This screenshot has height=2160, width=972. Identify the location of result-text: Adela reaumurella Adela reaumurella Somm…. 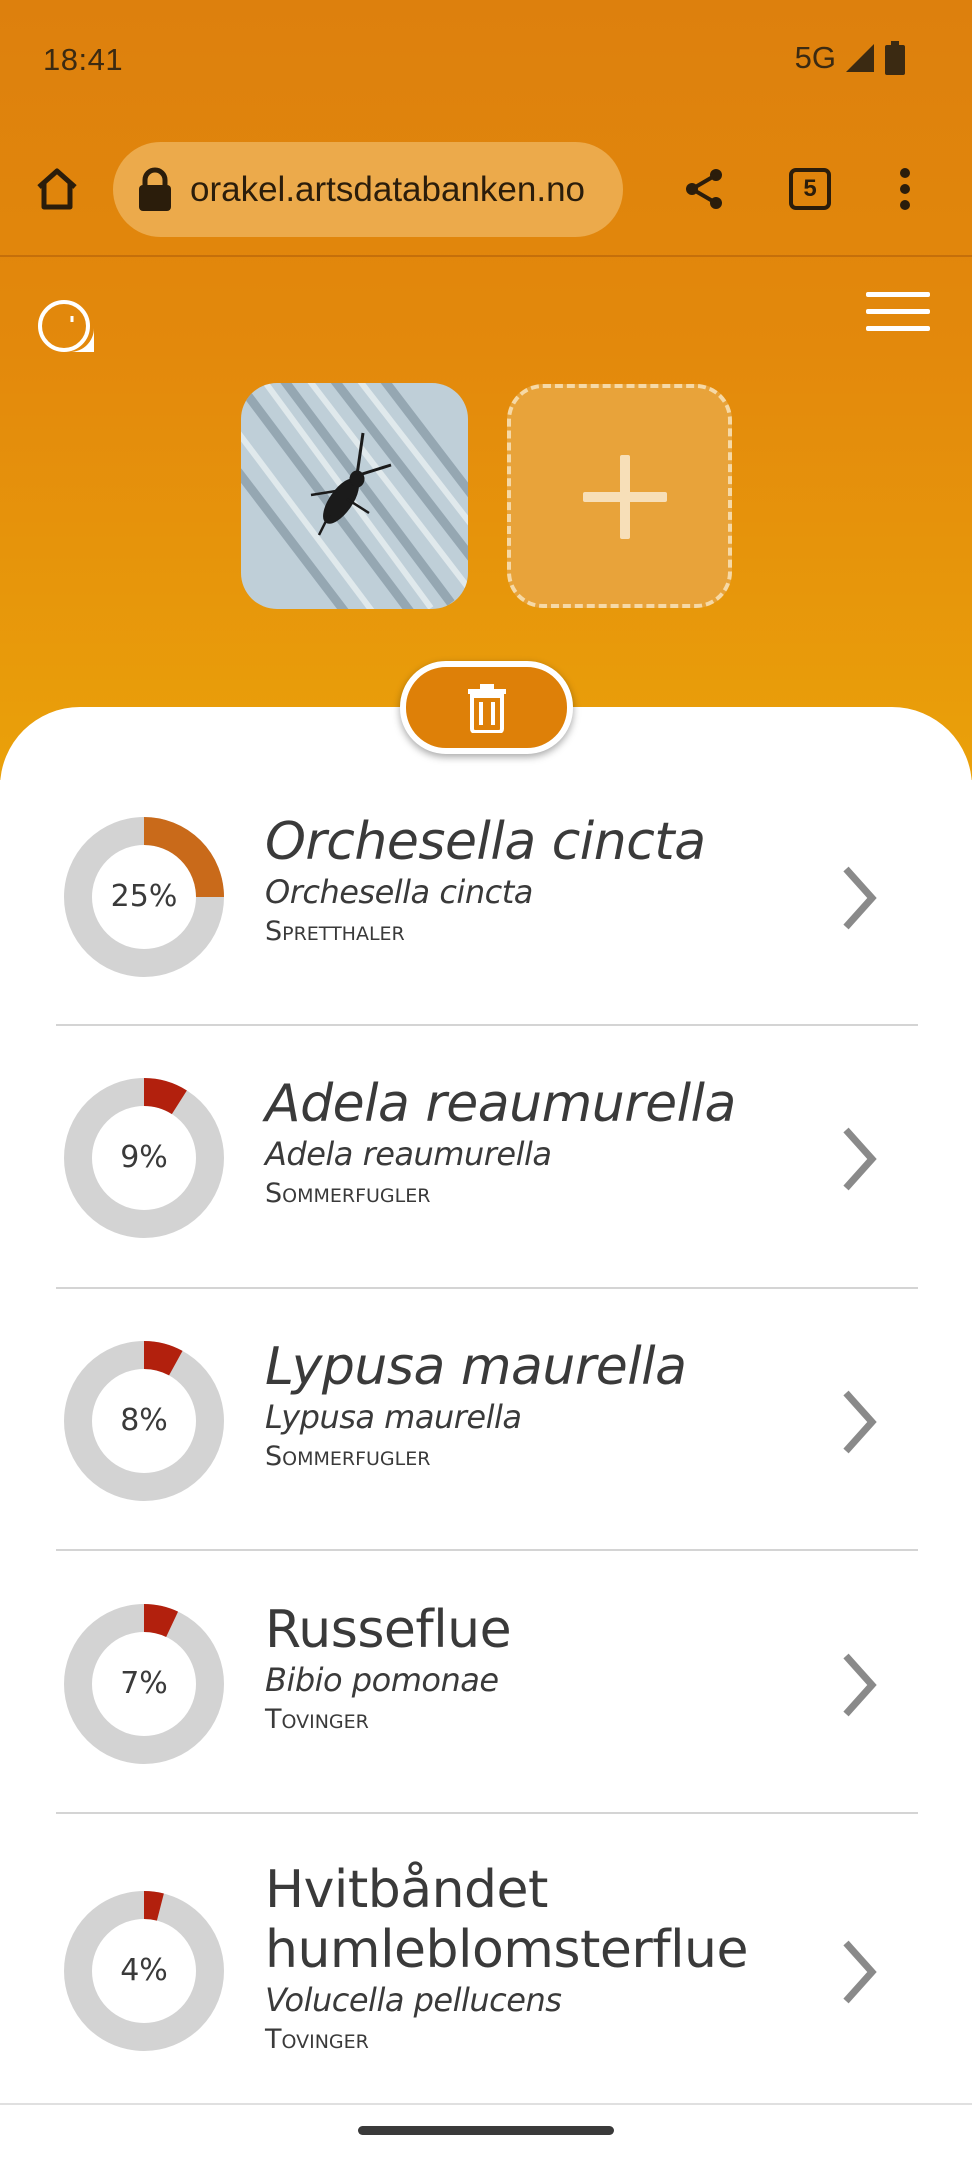
(500, 1144).